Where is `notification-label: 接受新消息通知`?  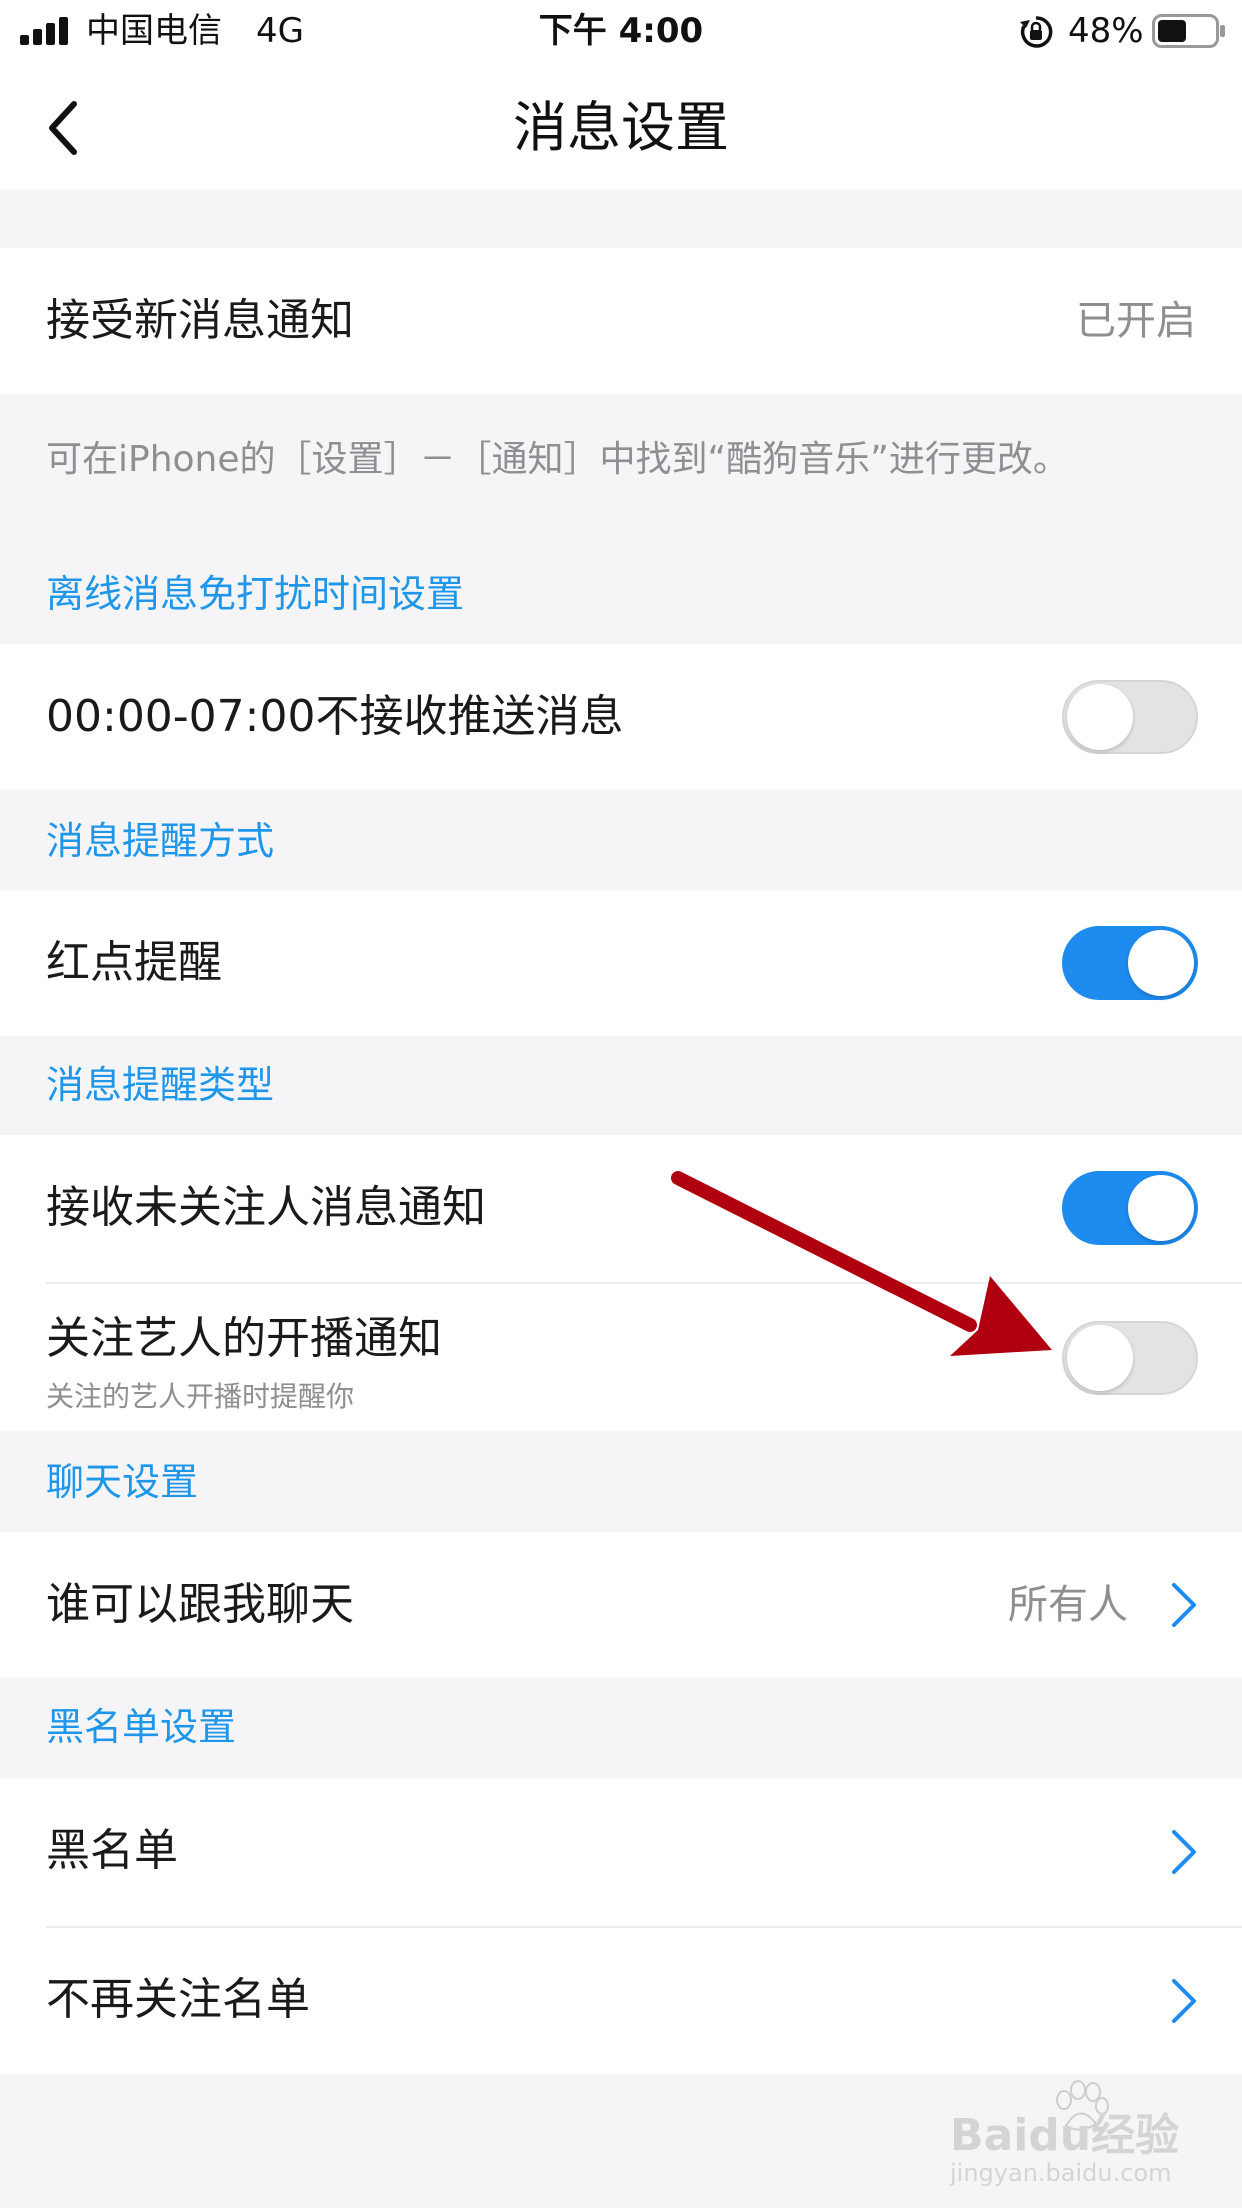
notification-label: 接受新消息通知 is located at coordinates (200, 320).